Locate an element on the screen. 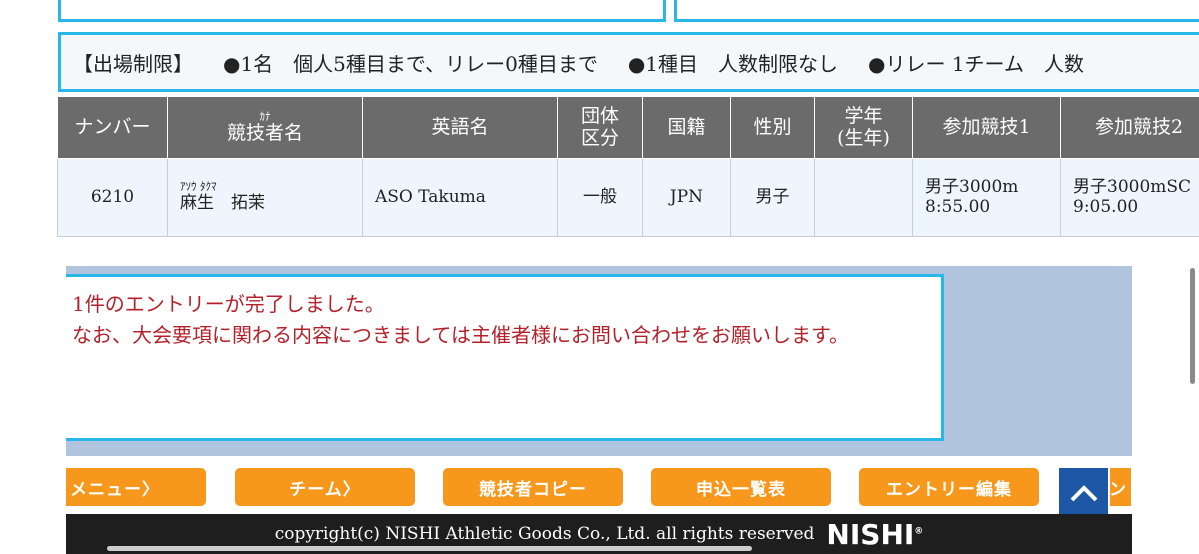 This screenshot has height=554, width=1199. chevron-up-icon is located at coordinates (1083, 492).